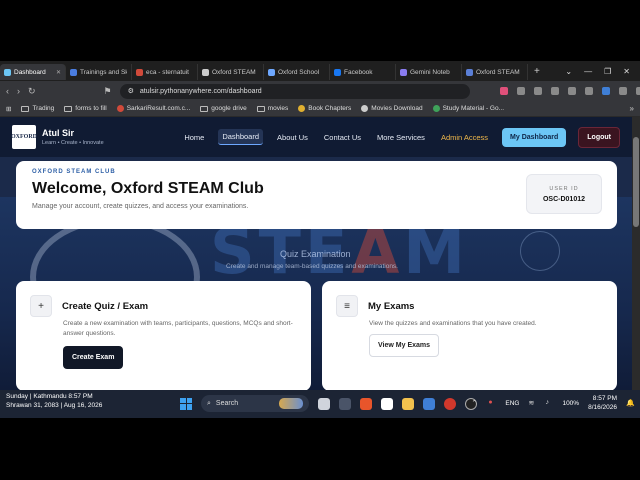 This screenshot has height=480, width=640. What do you see at coordinates (58, 72) in the screenshot?
I see `close-icon: ✕` at bounding box center [58, 72].